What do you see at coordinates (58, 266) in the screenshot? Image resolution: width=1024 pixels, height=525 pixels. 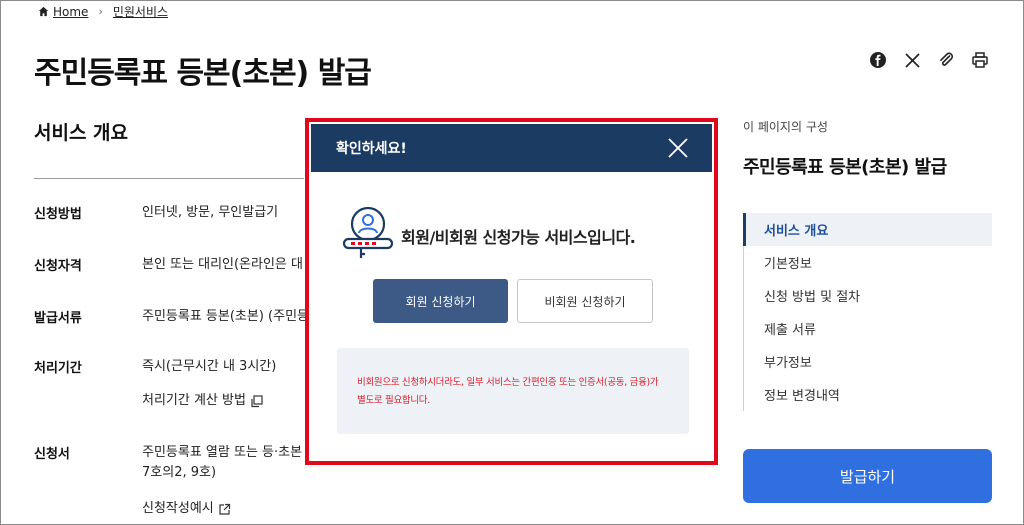 I see `info-label: 신청자격` at bounding box center [58, 266].